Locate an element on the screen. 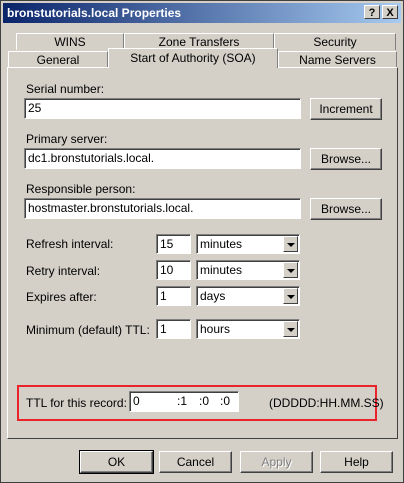 The width and height of the screenshot is (404, 483). button-label: Apply is located at coordinates (276, 462).